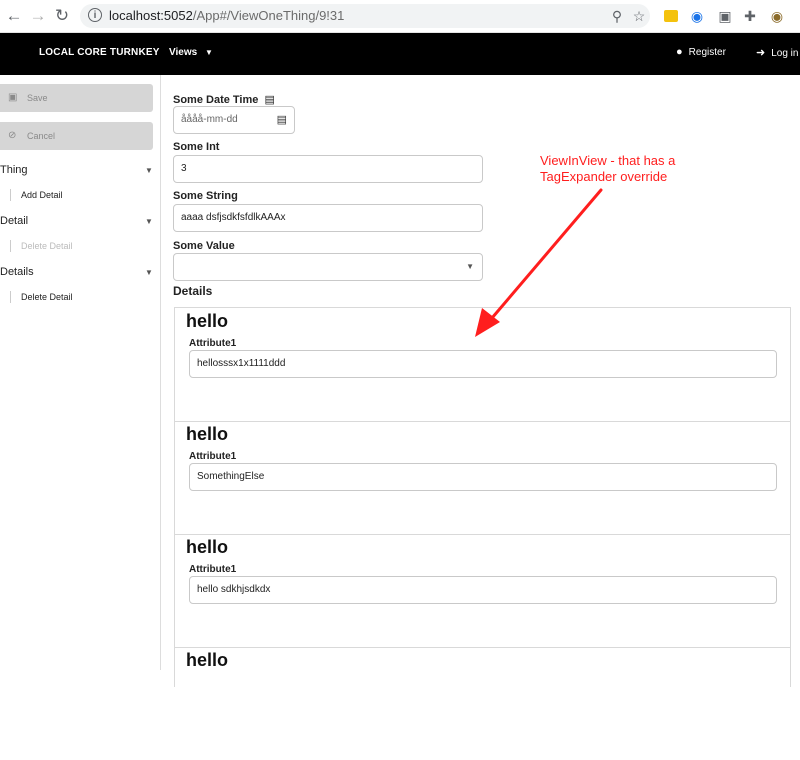 The height and width of the screenshot is (760, 800). Describe the element at coordinates (204, 246) in the screenshot. I see `value-label: Some Value` at that location.